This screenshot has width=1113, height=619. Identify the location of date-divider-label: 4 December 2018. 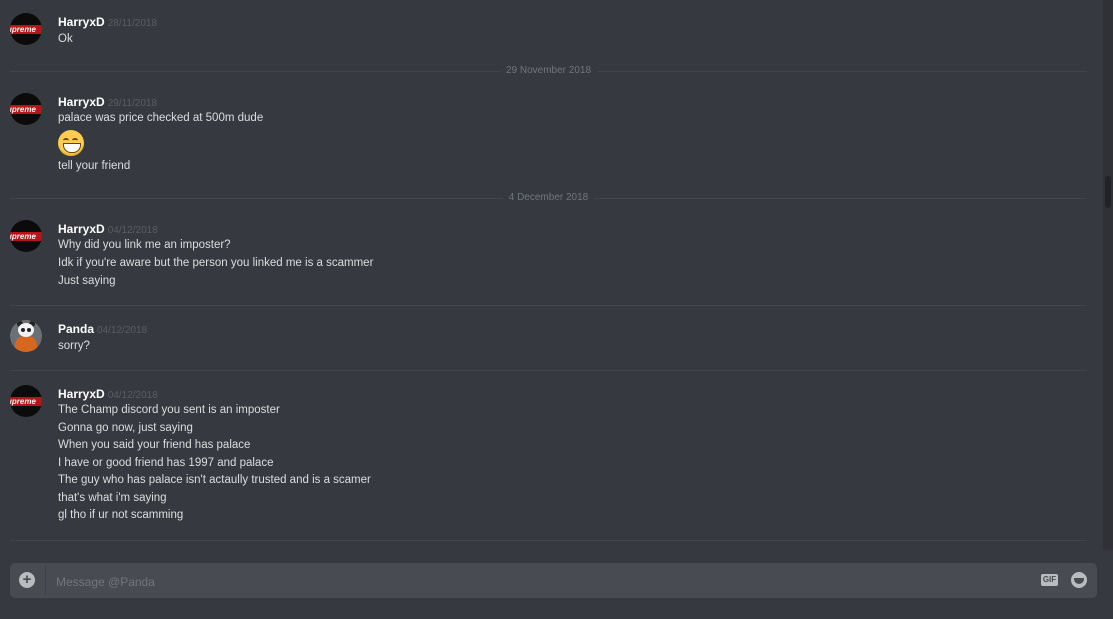
(548, 197).